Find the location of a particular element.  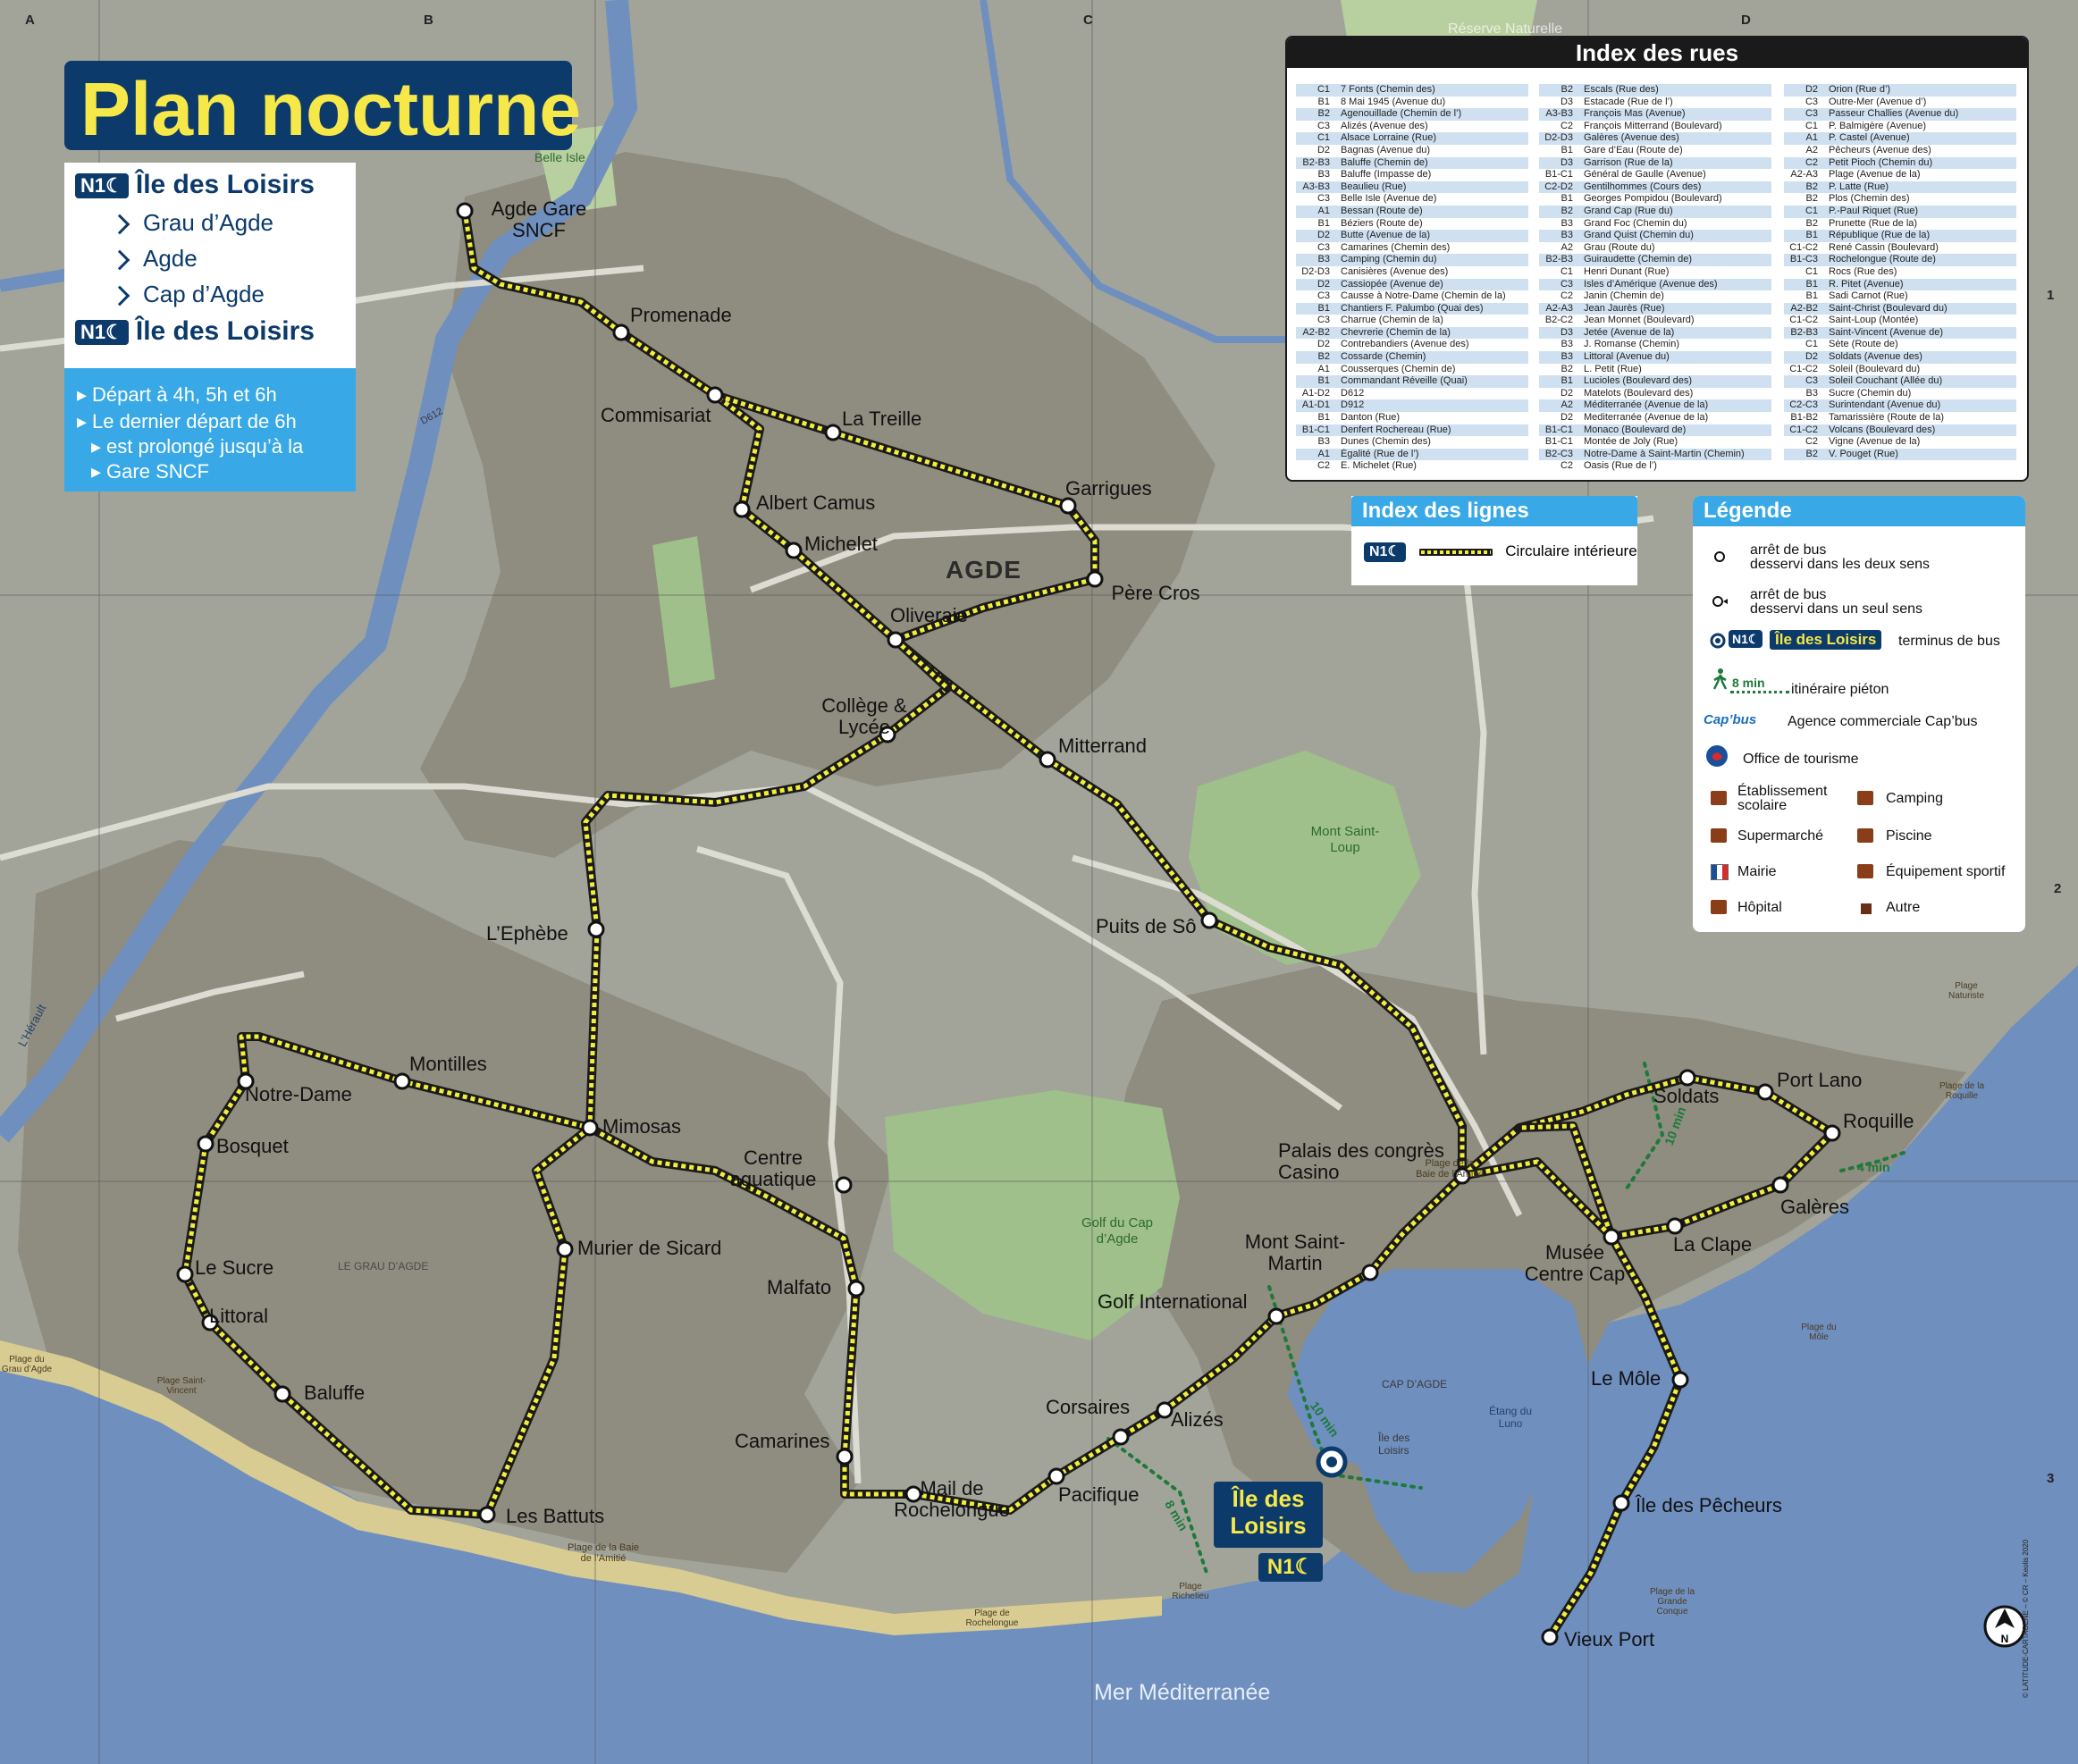

stop-label: Mont Saint-Martin is located at coordinates (1295, 1252).